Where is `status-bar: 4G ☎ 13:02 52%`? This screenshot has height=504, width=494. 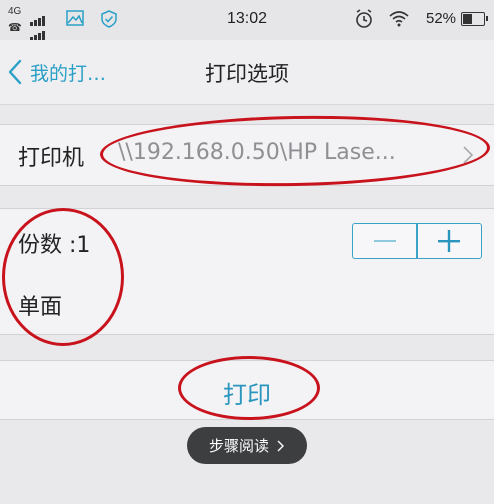
status-bar: 4G ☎ 13:02 52% is located at coordinates (247, 20).